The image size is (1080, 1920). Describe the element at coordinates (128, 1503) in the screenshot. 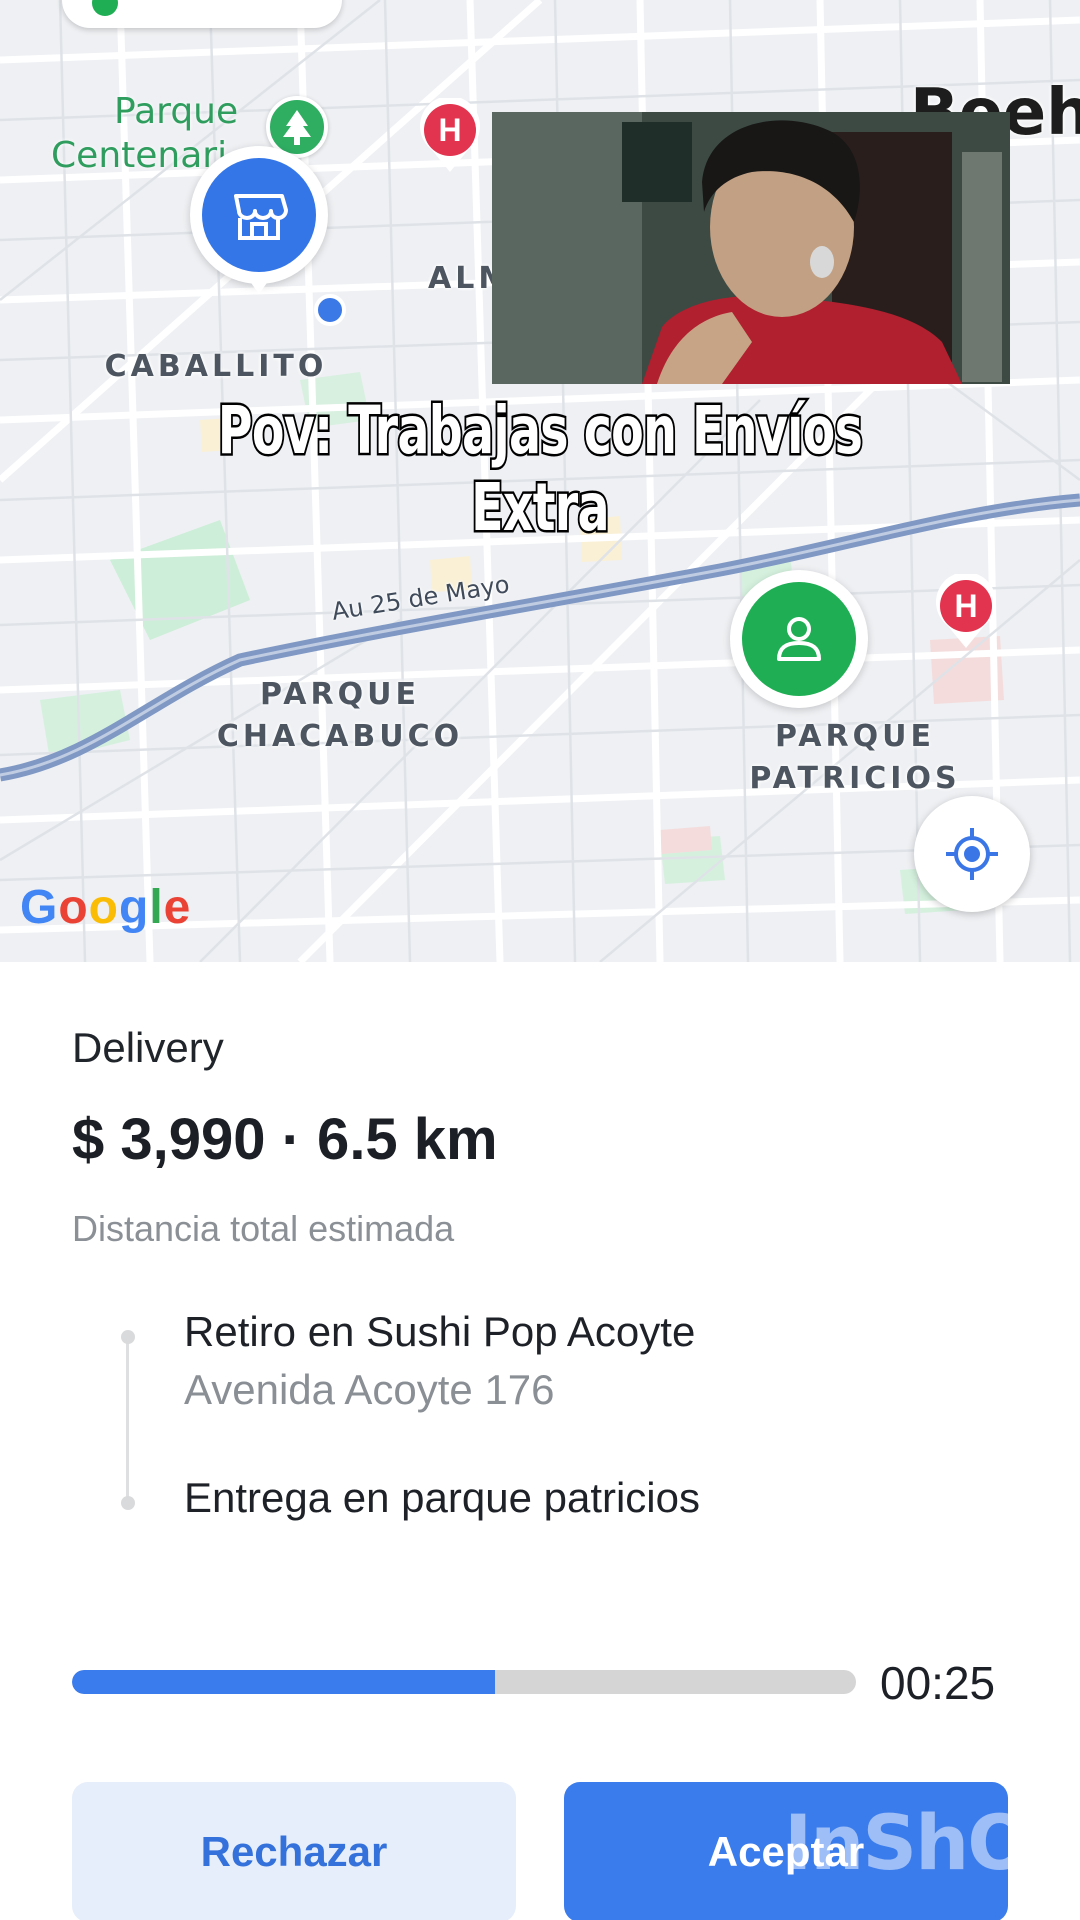

I see `dropoff-dot` at that location.